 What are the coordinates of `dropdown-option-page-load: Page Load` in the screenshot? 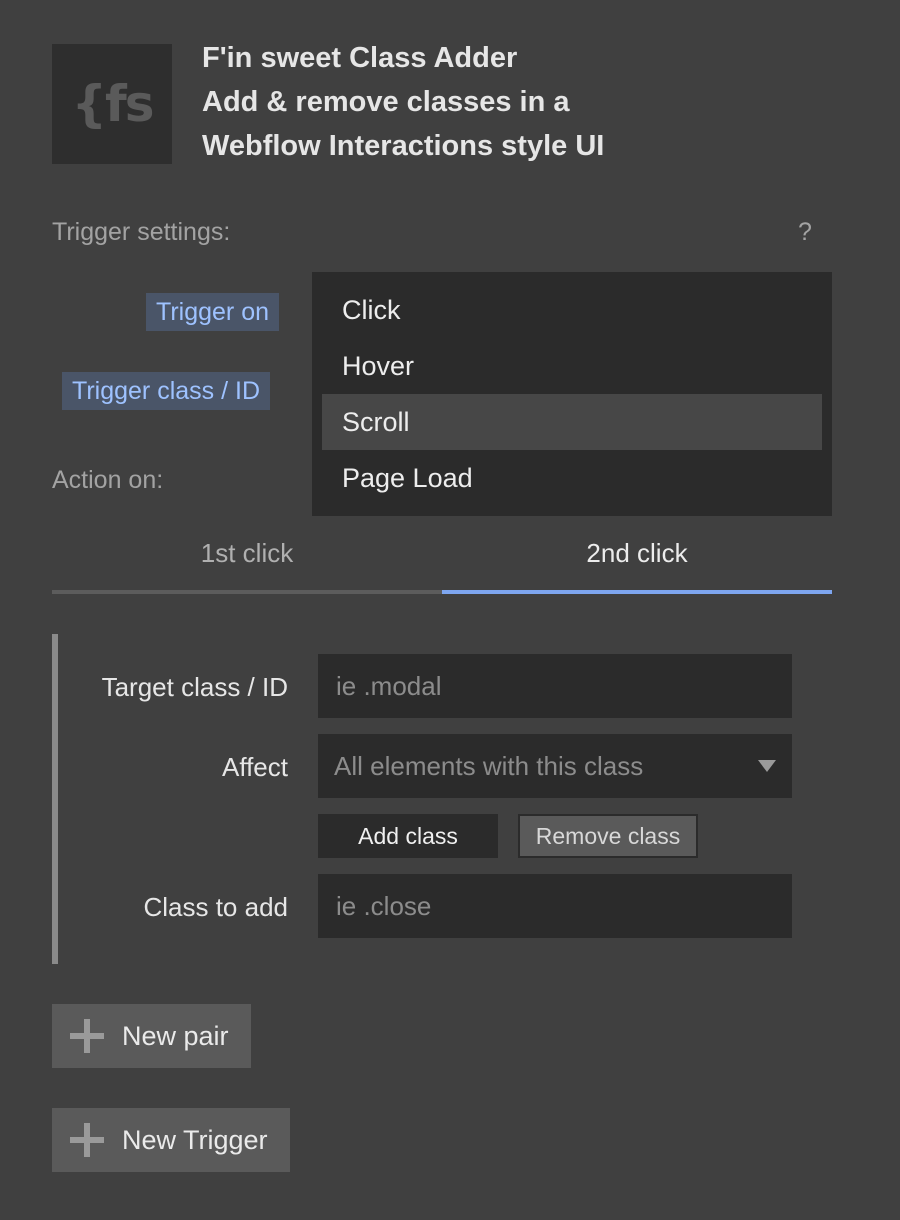 It's located at (572, 478).